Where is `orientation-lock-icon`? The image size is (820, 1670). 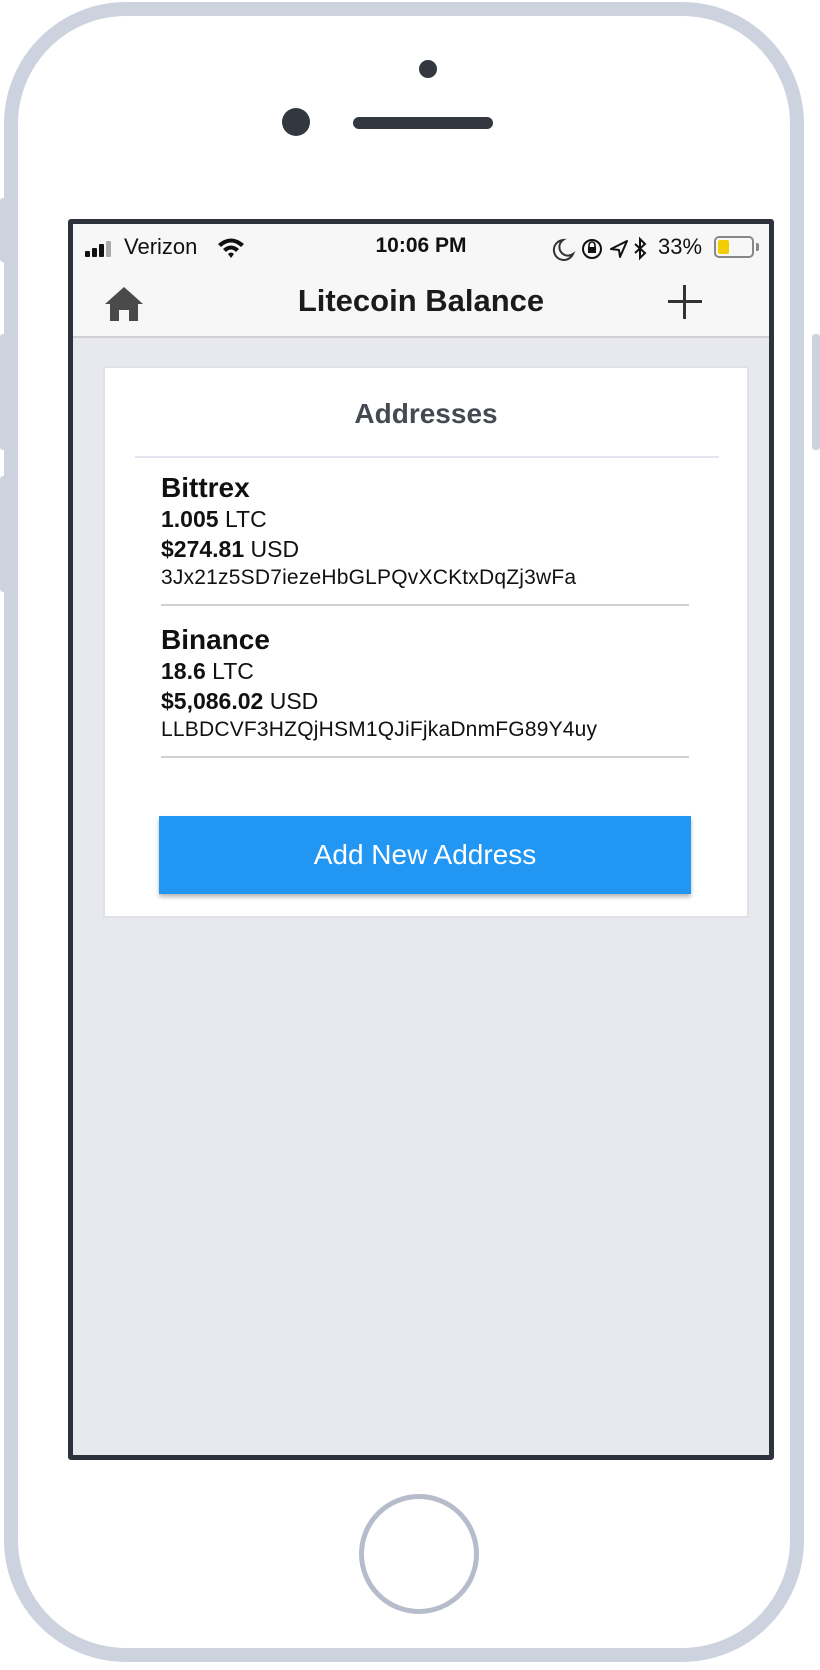 orientation-lock-icon is located at coordinates (592, 249).